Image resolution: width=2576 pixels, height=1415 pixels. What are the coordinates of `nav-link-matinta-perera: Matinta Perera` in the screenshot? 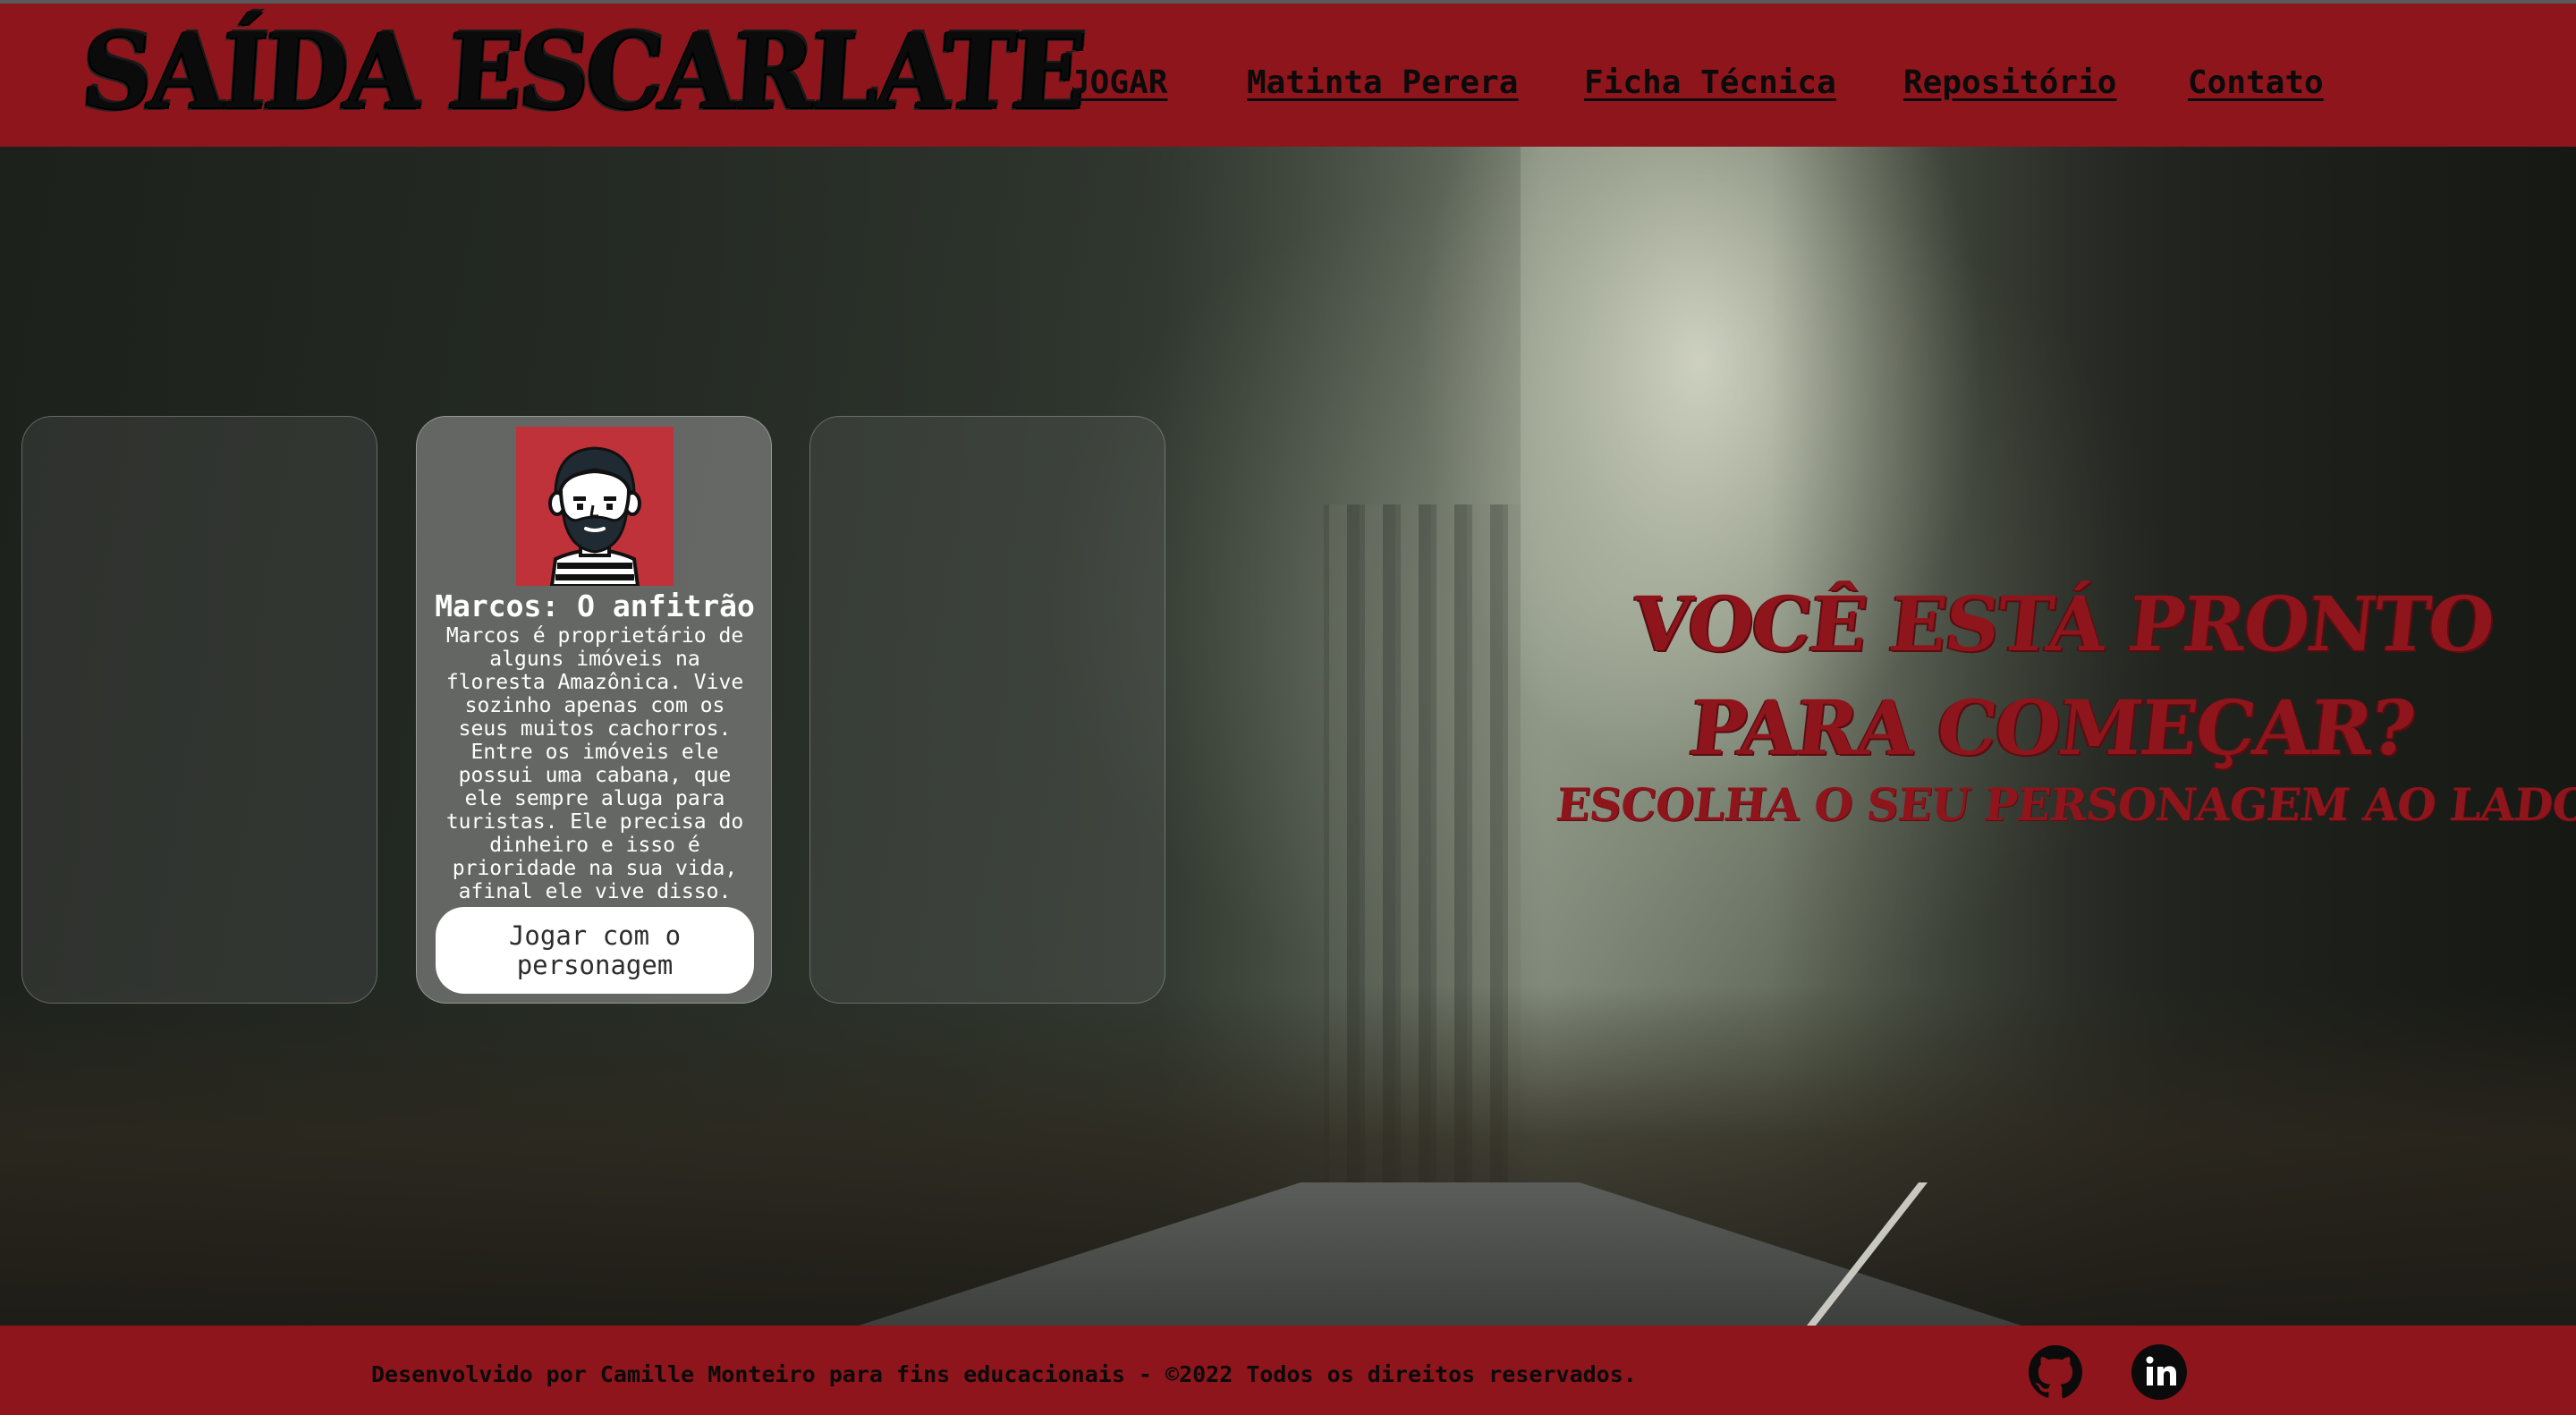 It's located at (1382, 83).